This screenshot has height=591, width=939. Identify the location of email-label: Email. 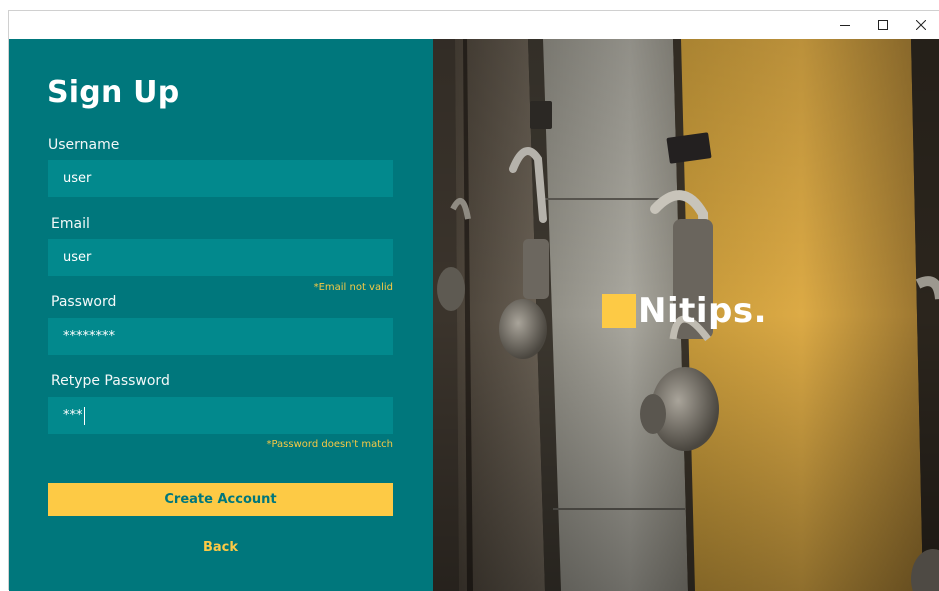
(70, 224).